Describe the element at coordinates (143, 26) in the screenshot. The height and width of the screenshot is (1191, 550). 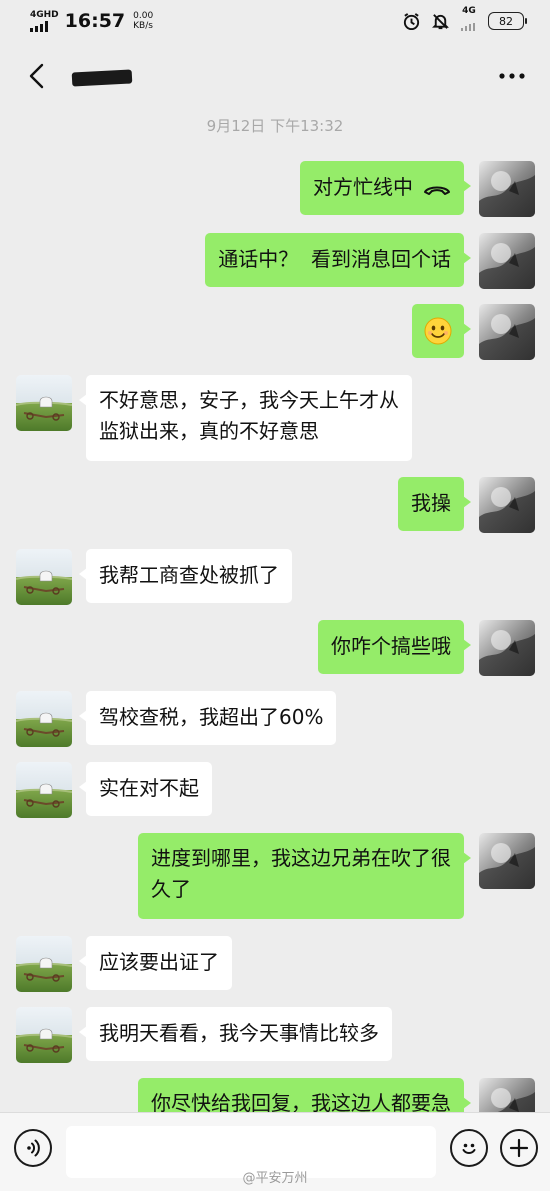
I see `speed-unit: KB/s` at that location.